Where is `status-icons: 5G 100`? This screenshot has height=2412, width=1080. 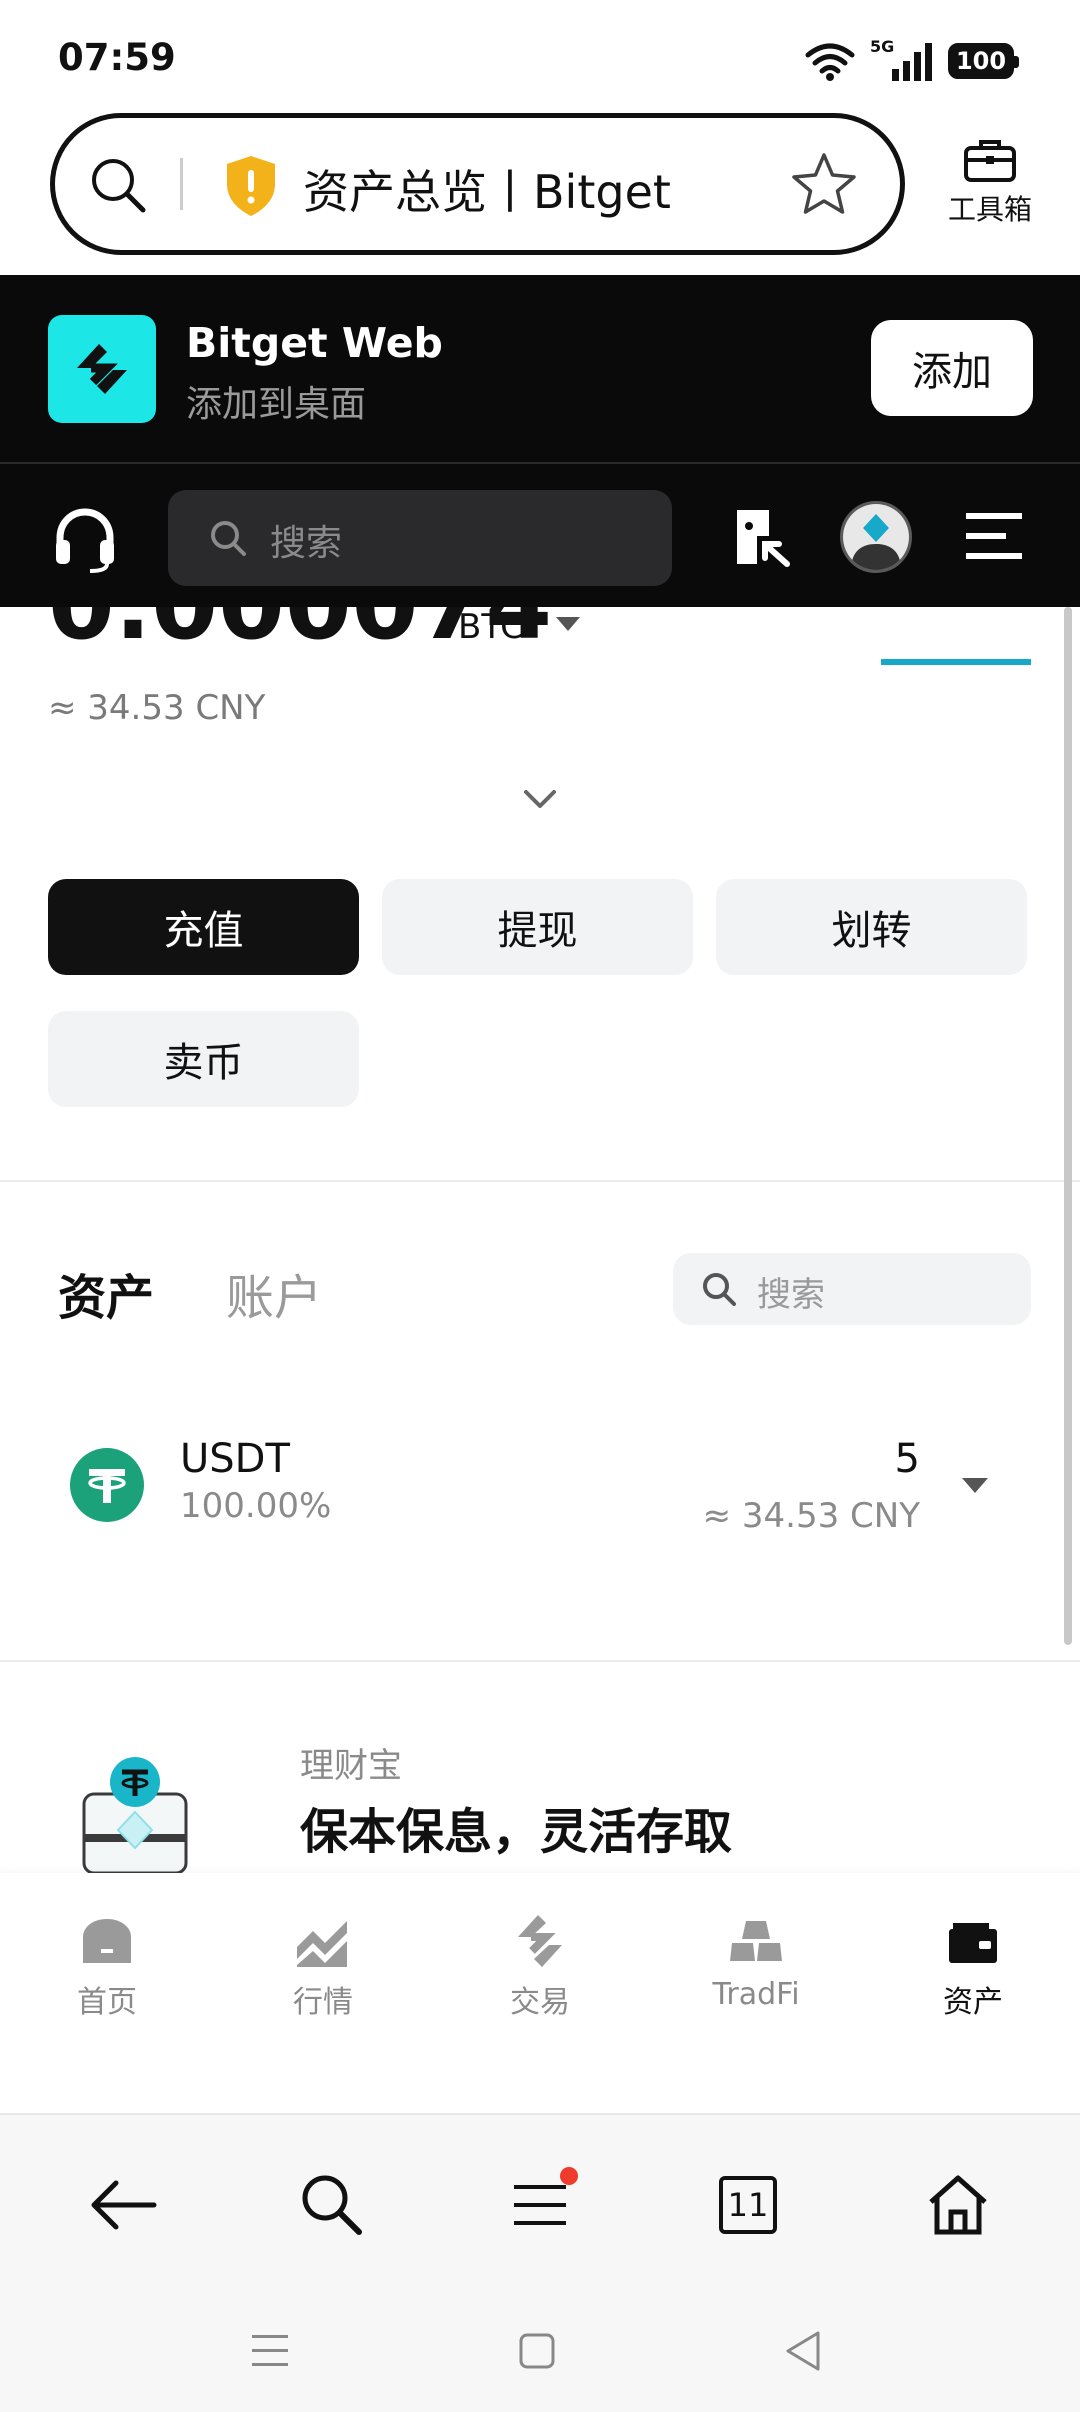
status-icons: 5G 100 is located at coordinates (911, 60).